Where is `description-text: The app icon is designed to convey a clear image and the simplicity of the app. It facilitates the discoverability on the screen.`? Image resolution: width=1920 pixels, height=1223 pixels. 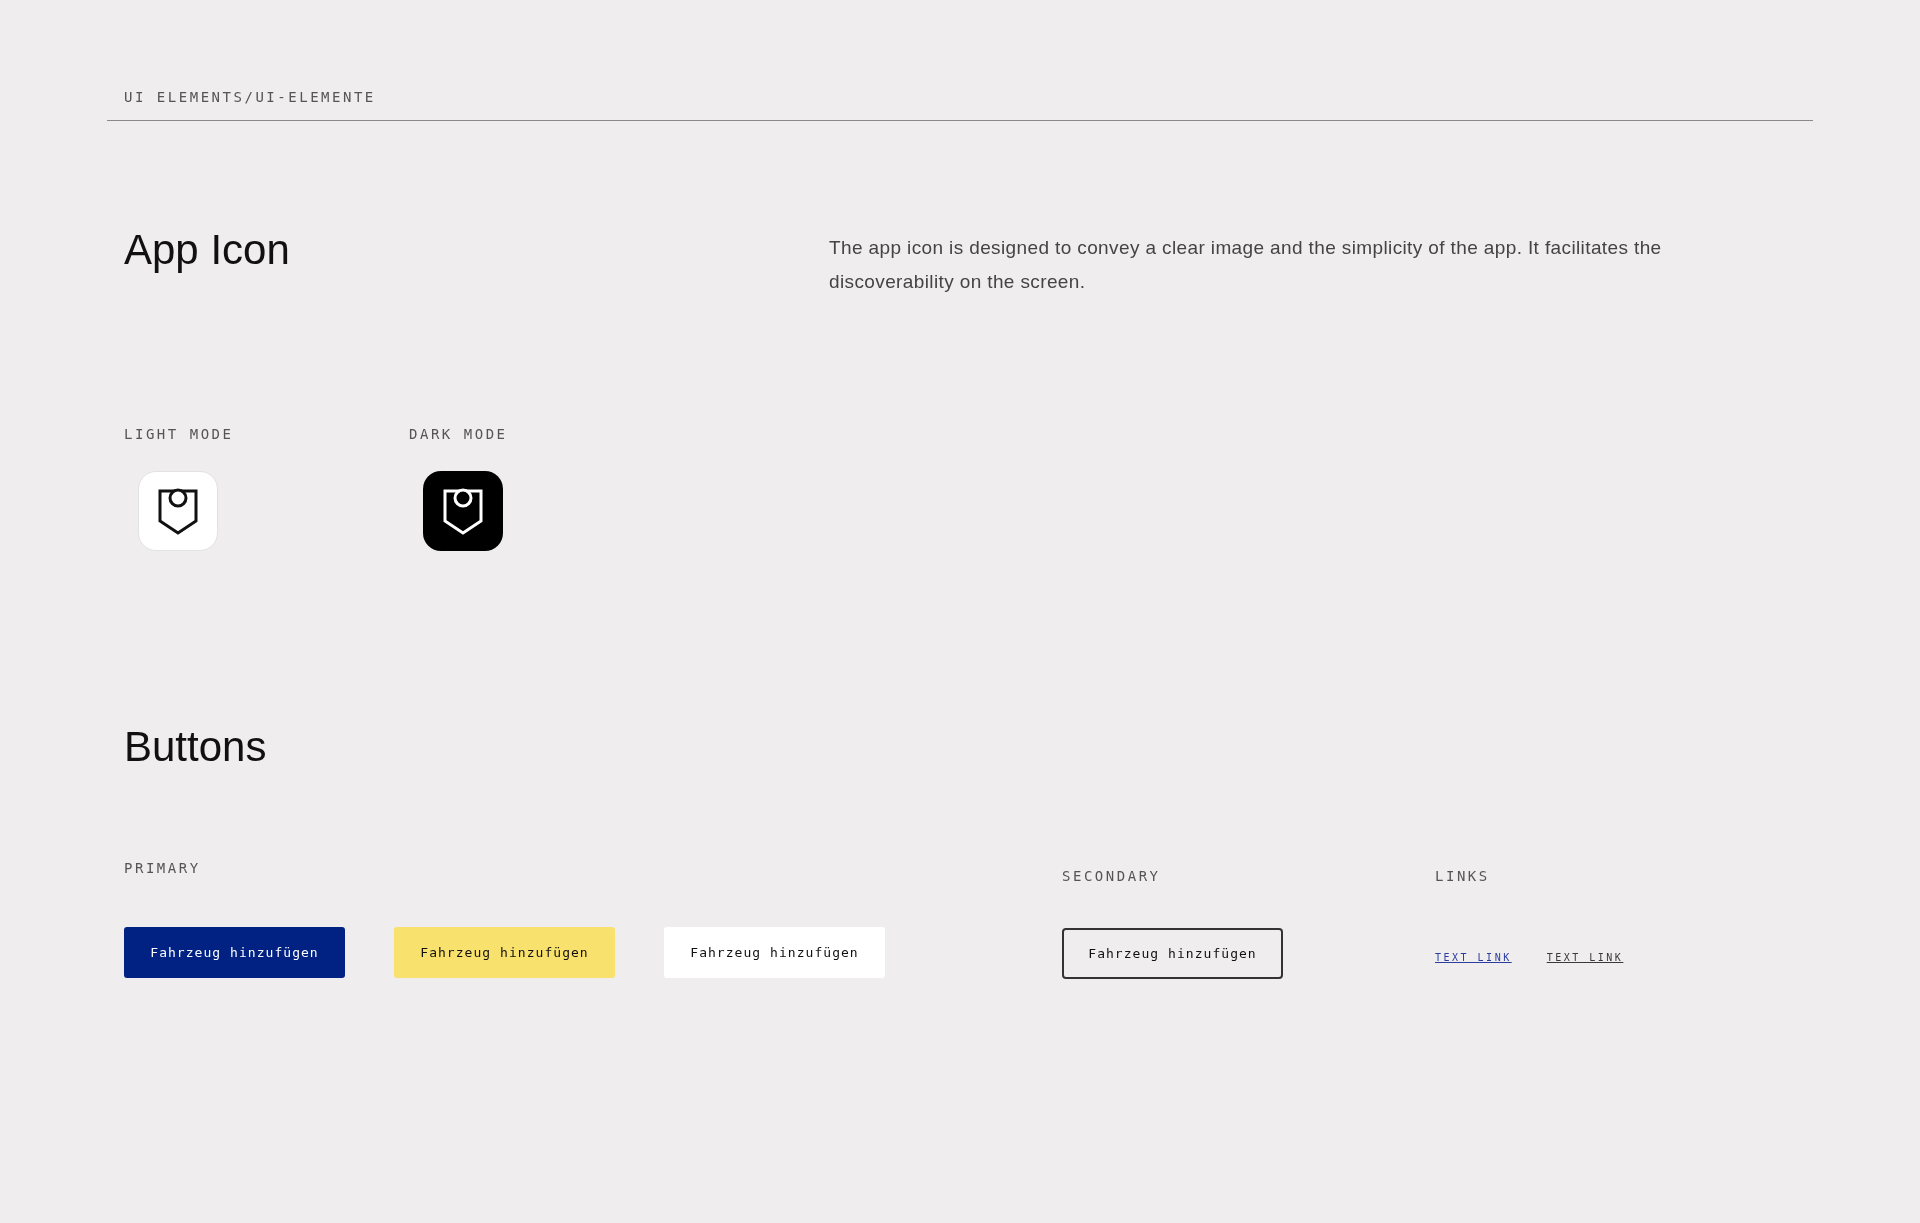
description-text: The app icon is designed to convey a clear image and the simplicity of the app. It facilitates the discoverability on the screen. is located at coordinates (1246, 265).